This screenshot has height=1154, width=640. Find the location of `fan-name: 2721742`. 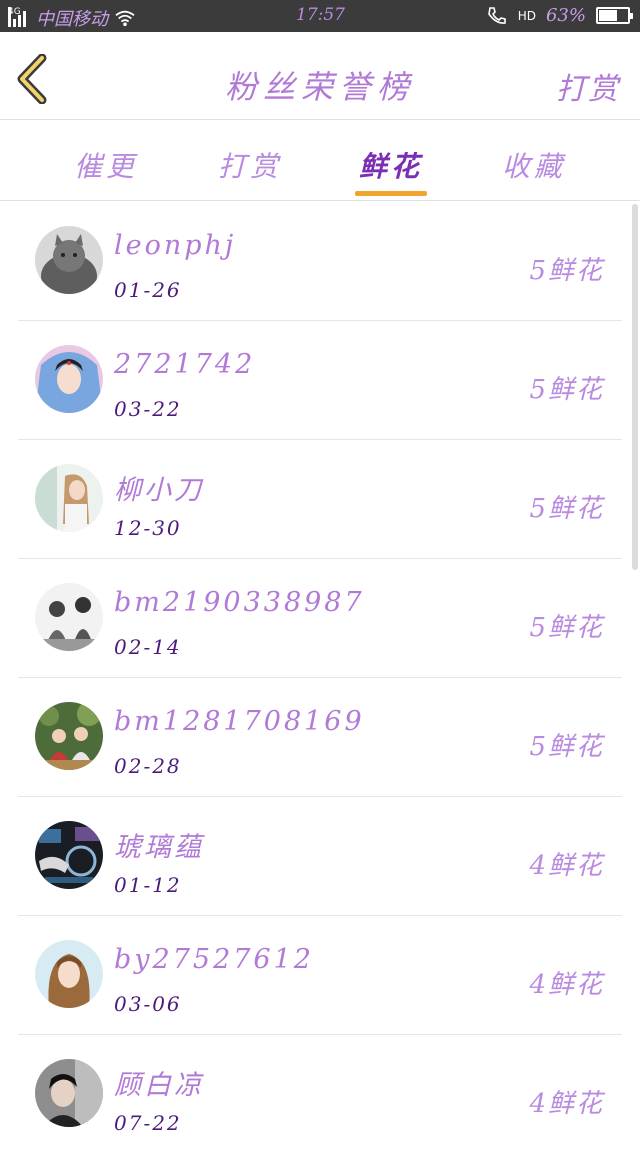

fan-name: 2721742 is located at coordinates (185, 364).